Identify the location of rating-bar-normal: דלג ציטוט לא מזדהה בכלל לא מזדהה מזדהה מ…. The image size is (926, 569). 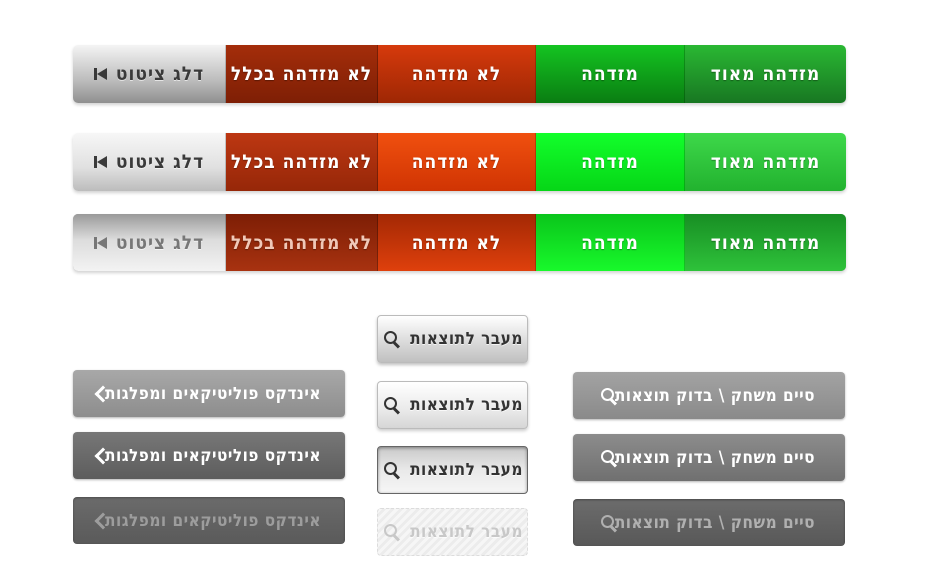
(459, 74).